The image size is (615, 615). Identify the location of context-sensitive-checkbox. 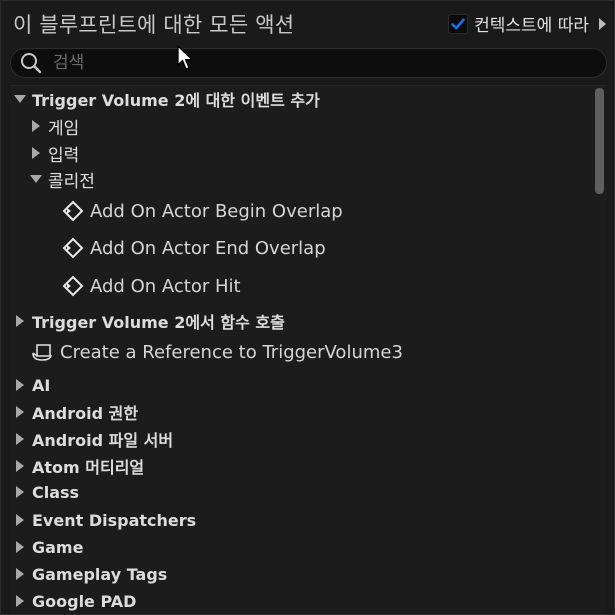
(458, 23).